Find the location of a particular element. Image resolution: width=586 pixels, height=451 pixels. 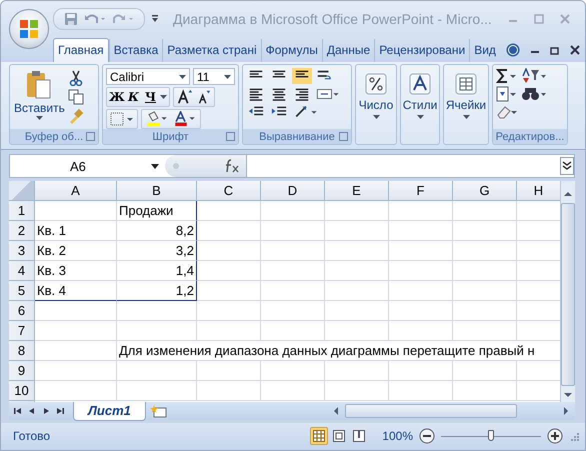

resize-grip-icon is located at coordinates (574, 436).